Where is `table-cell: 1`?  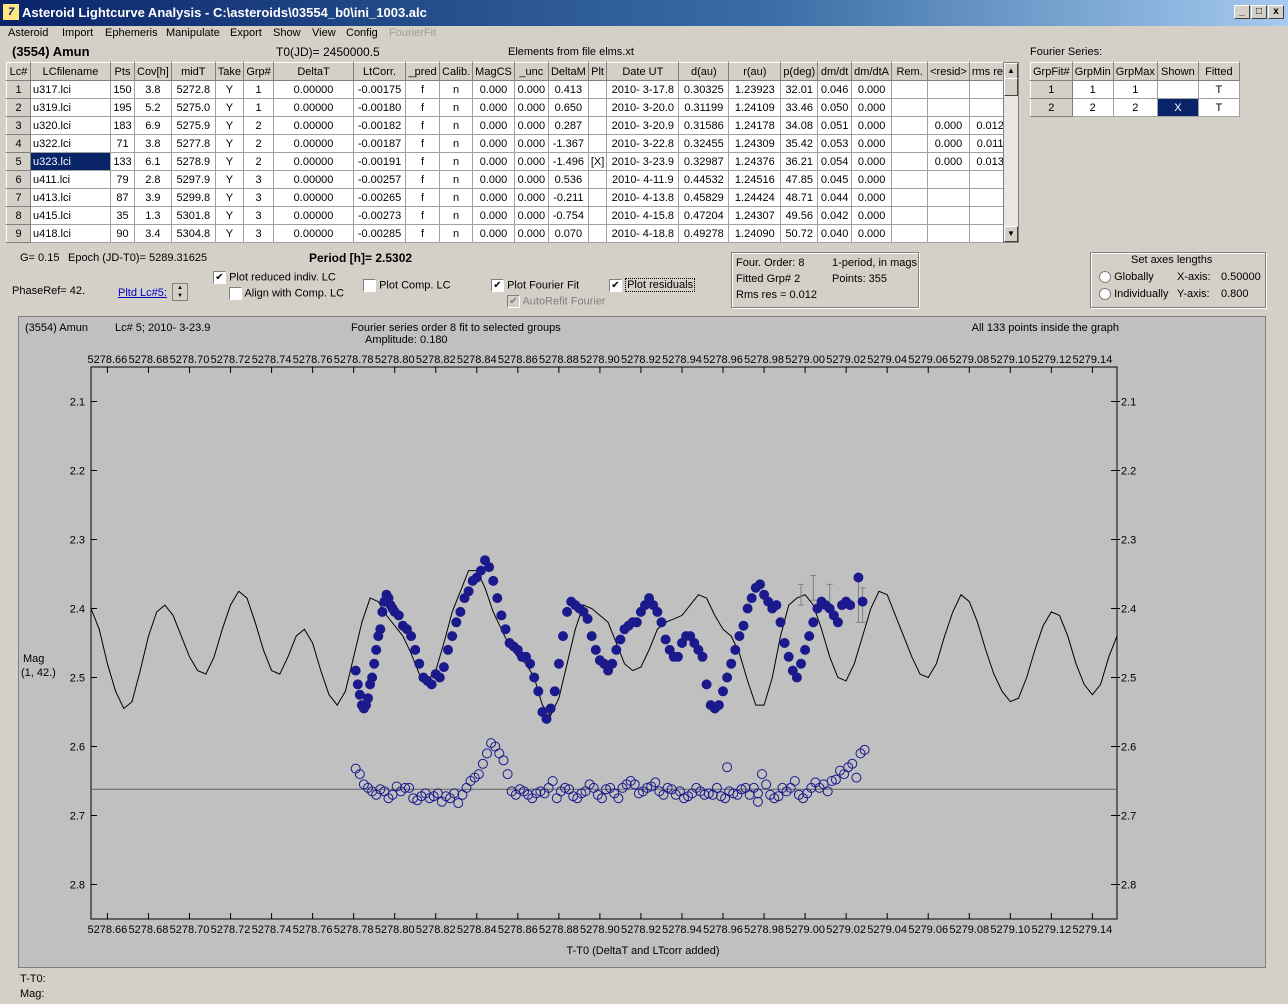 table-cell: 1 is located at coordinates (18, 89).